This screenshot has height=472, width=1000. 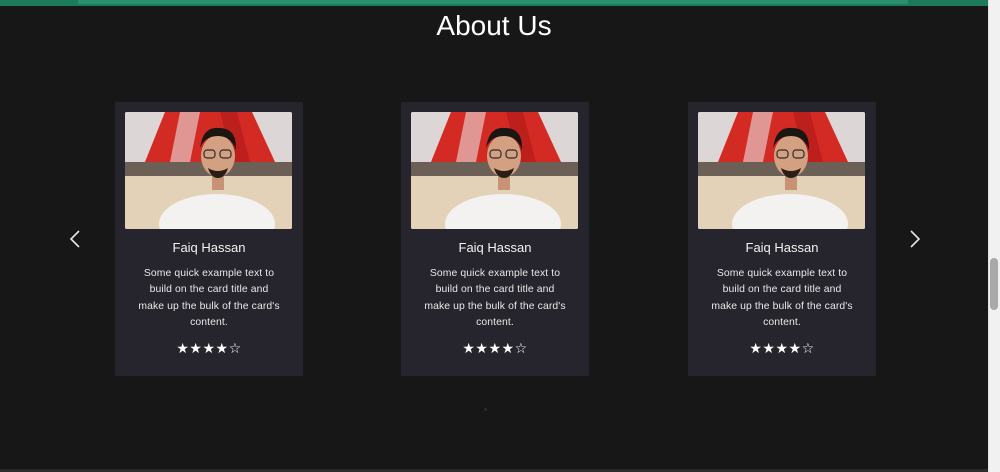 I want to click on top-accent-bar-inner, so click(x=493, y=2).